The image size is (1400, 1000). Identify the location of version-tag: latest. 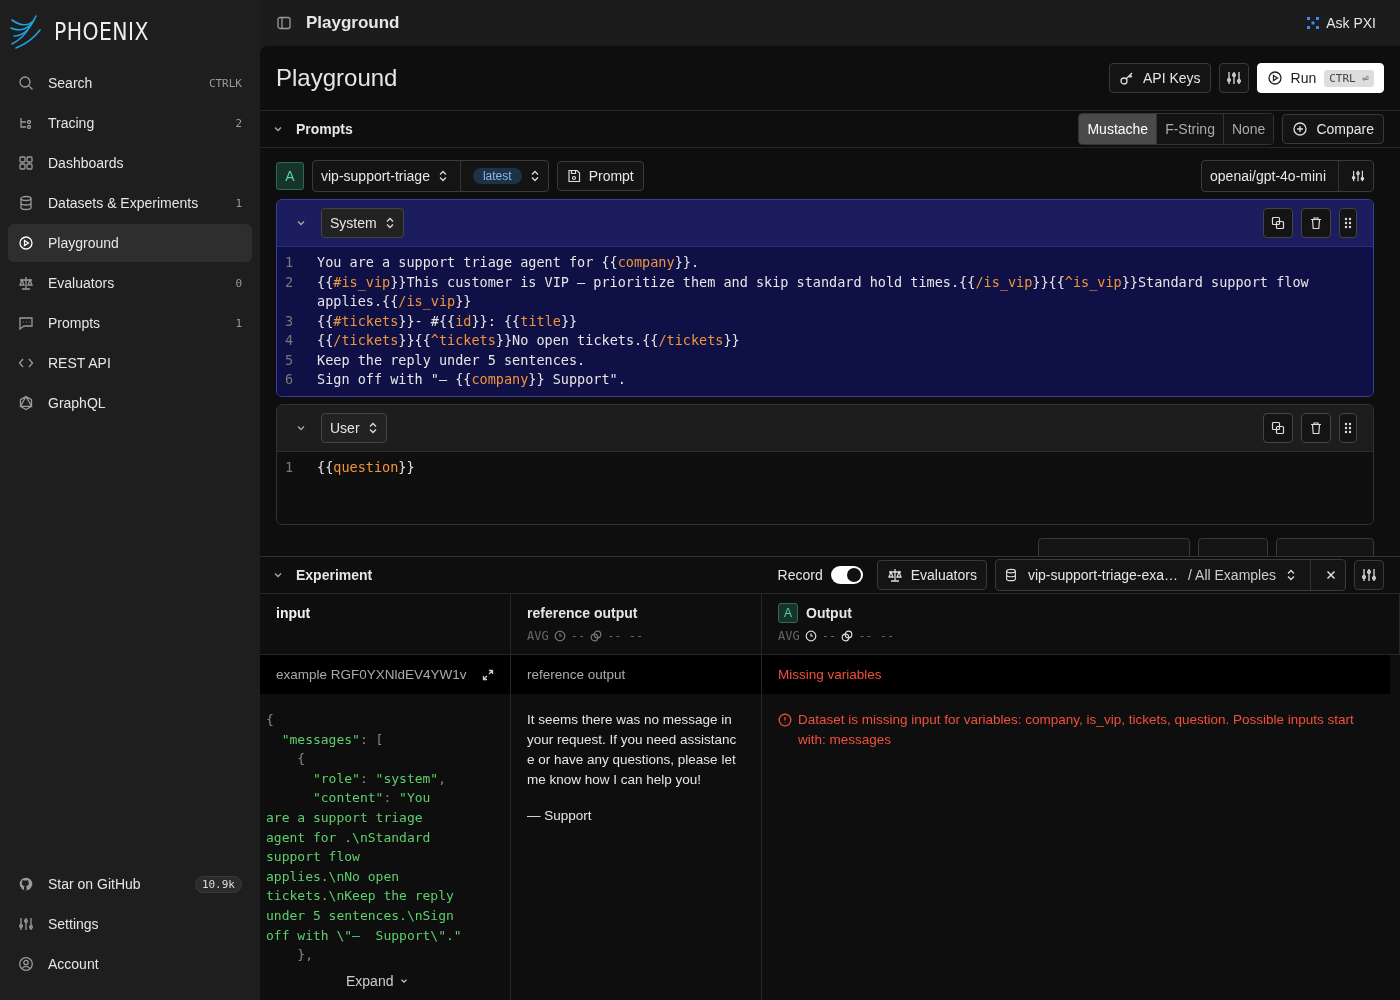
(497, 176).